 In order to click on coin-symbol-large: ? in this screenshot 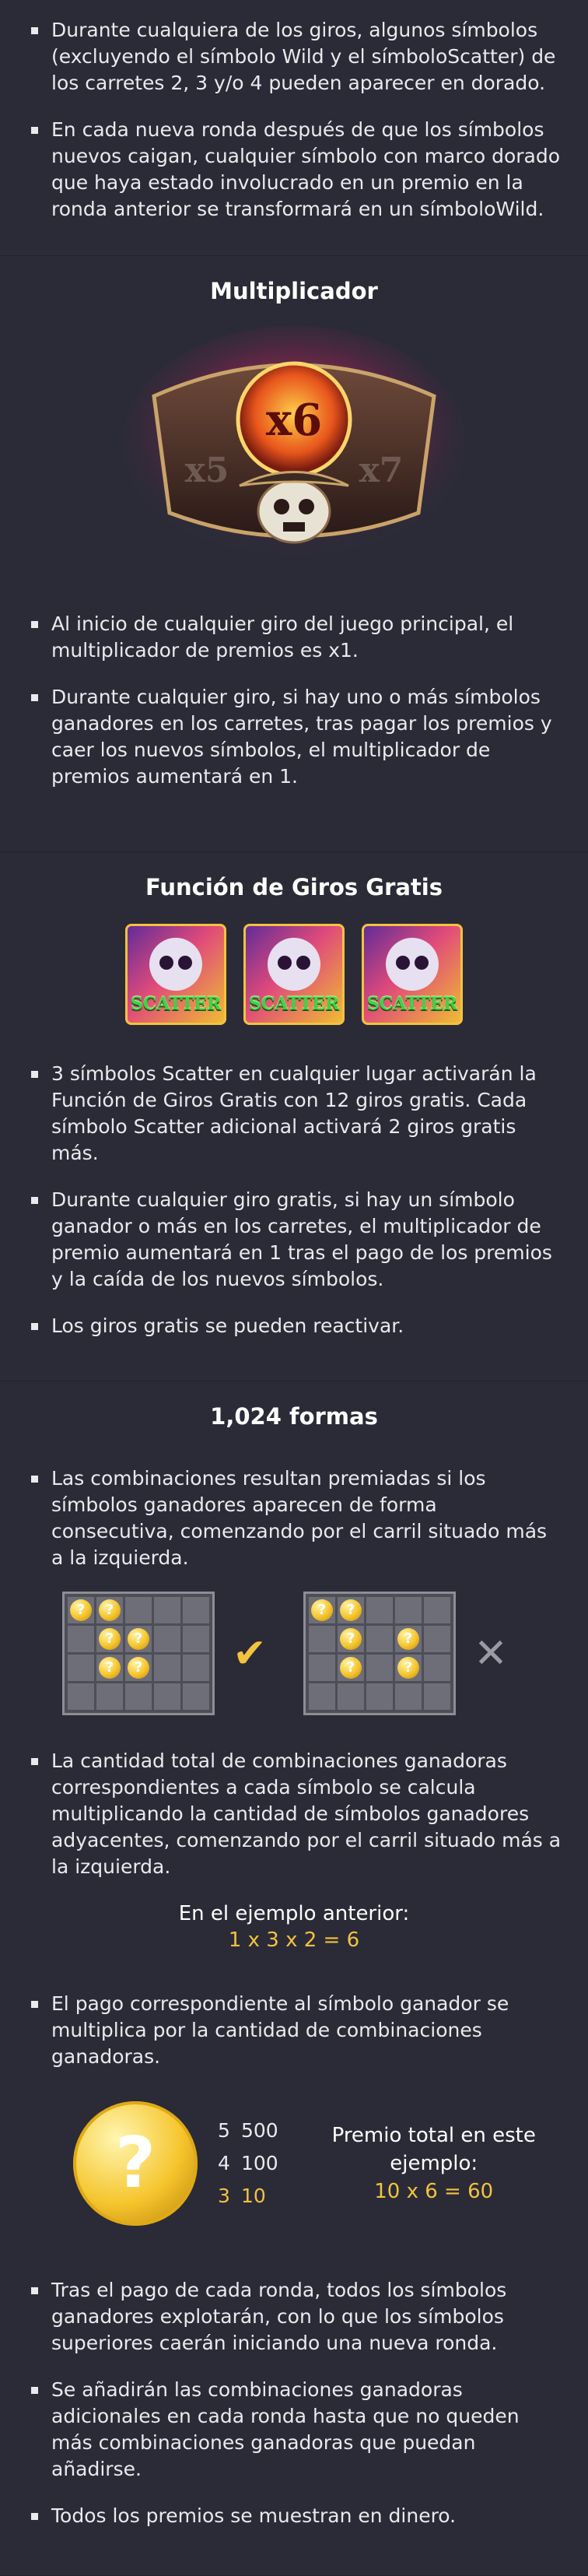, I will do `click(135, 2164)`.